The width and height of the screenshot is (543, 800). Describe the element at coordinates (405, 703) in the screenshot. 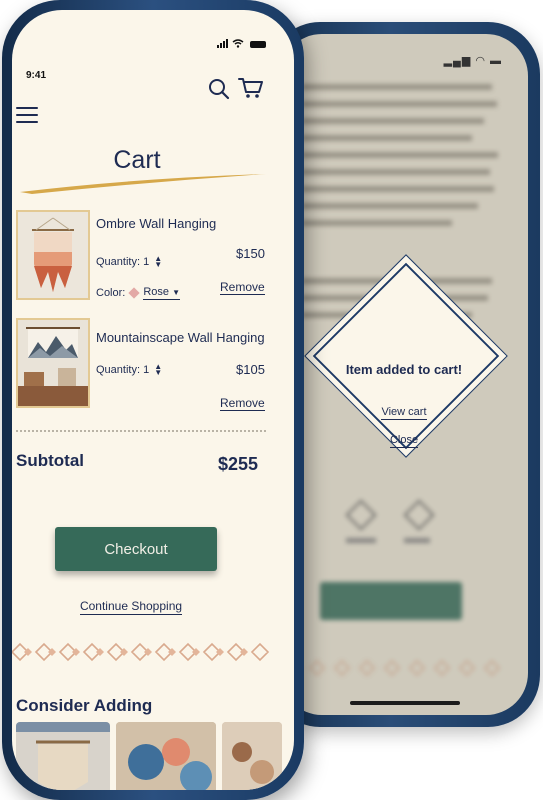

I see `home-indicator` at that location.